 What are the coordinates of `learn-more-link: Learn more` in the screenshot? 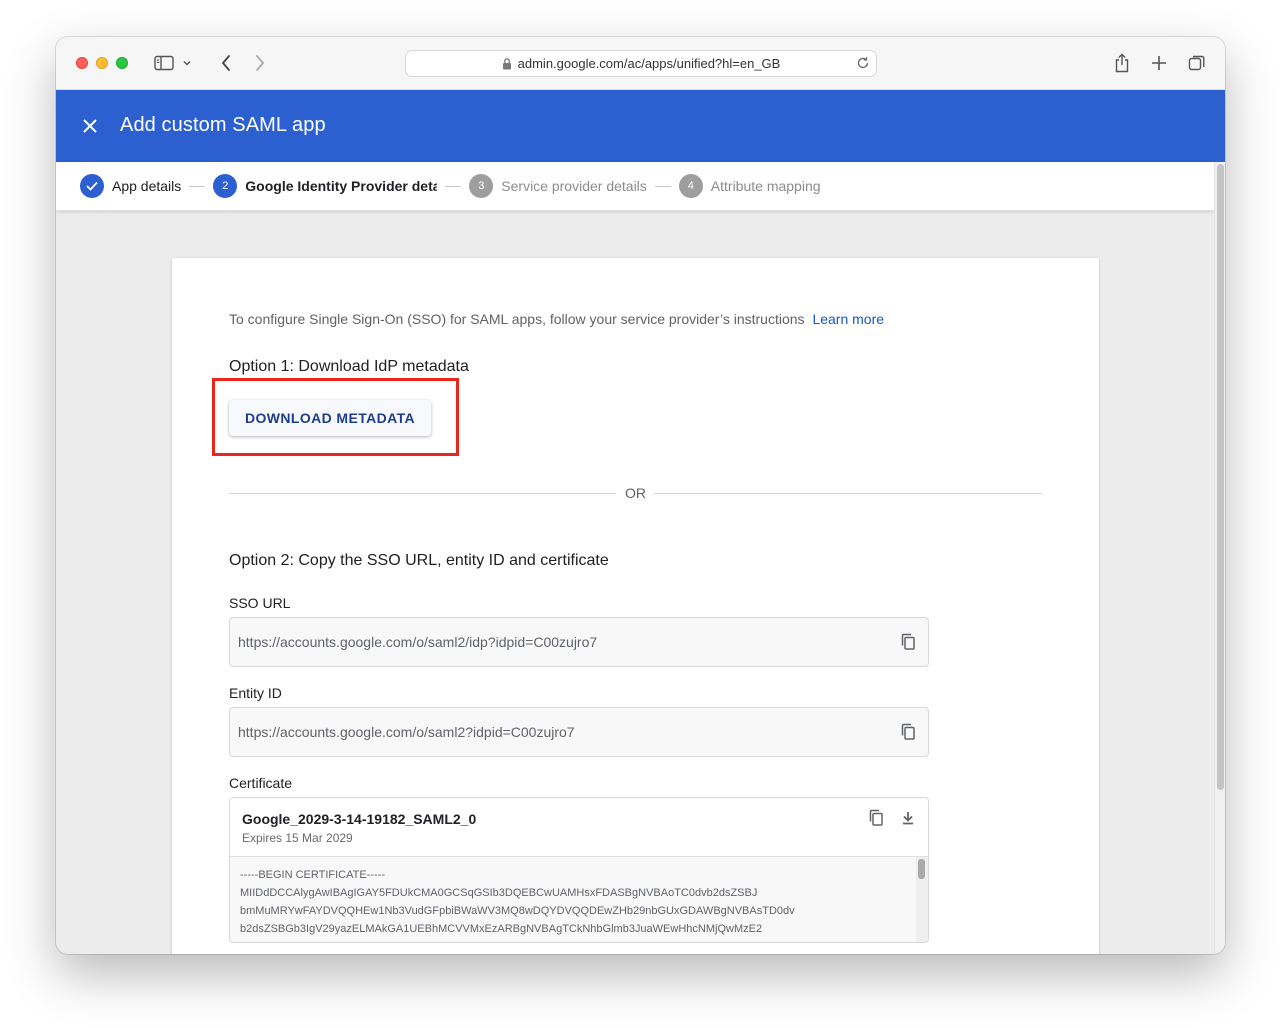 It's located at (848, 319).